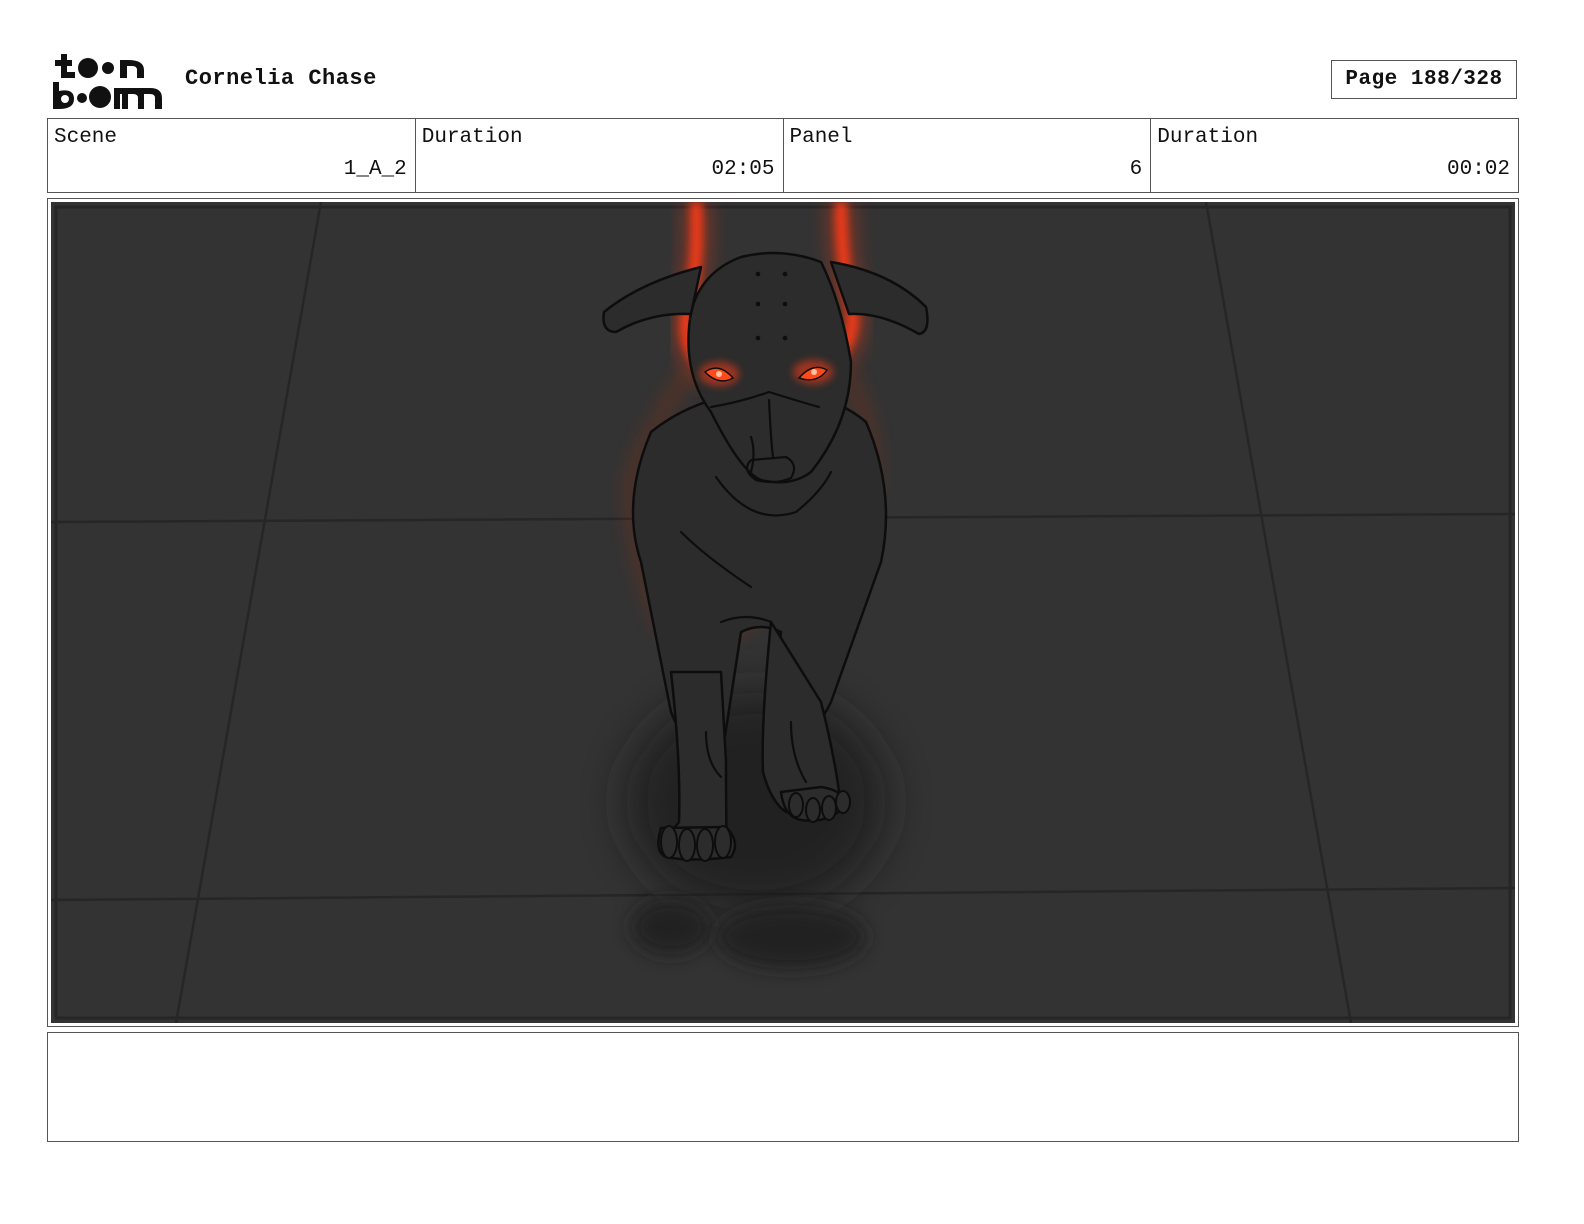 The width and height of the screenshot is (1584, 1224). Describe the element at coordinates (86, 137) in the screenshot. I see `scene-label: Scene` at that location.